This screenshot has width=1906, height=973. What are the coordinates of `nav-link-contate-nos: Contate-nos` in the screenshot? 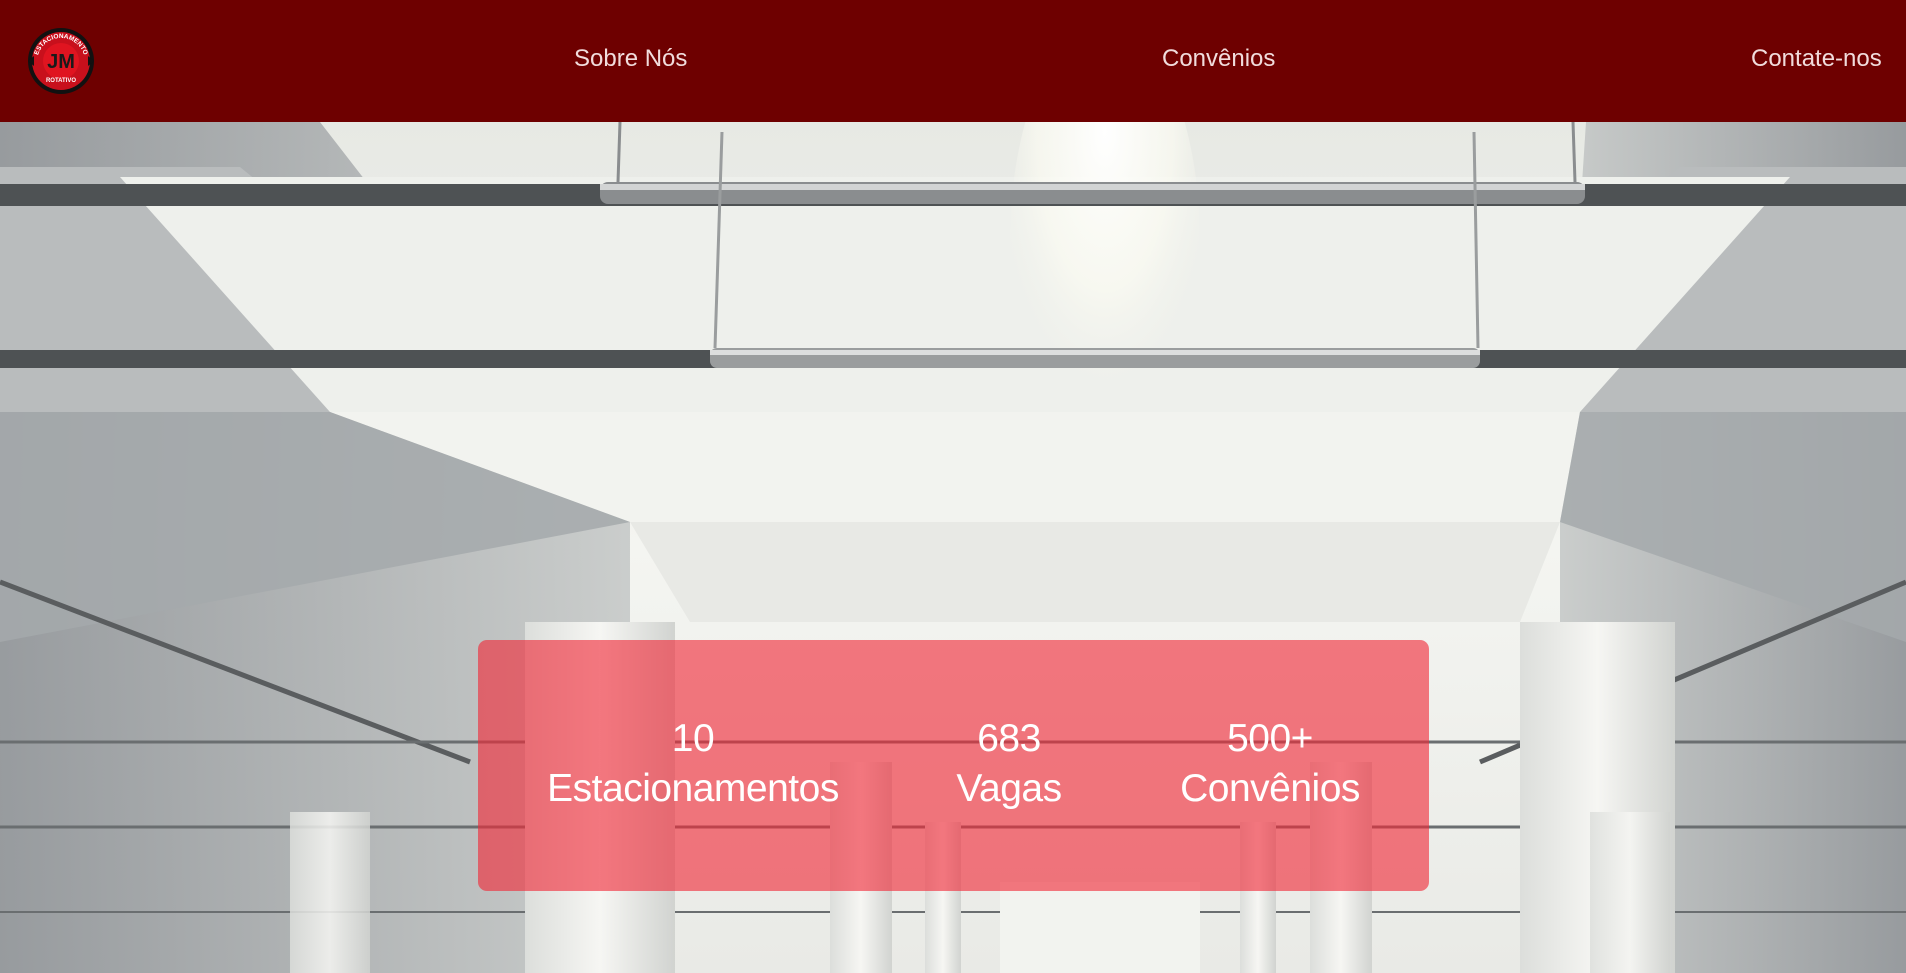 It's located at (1816, 59).